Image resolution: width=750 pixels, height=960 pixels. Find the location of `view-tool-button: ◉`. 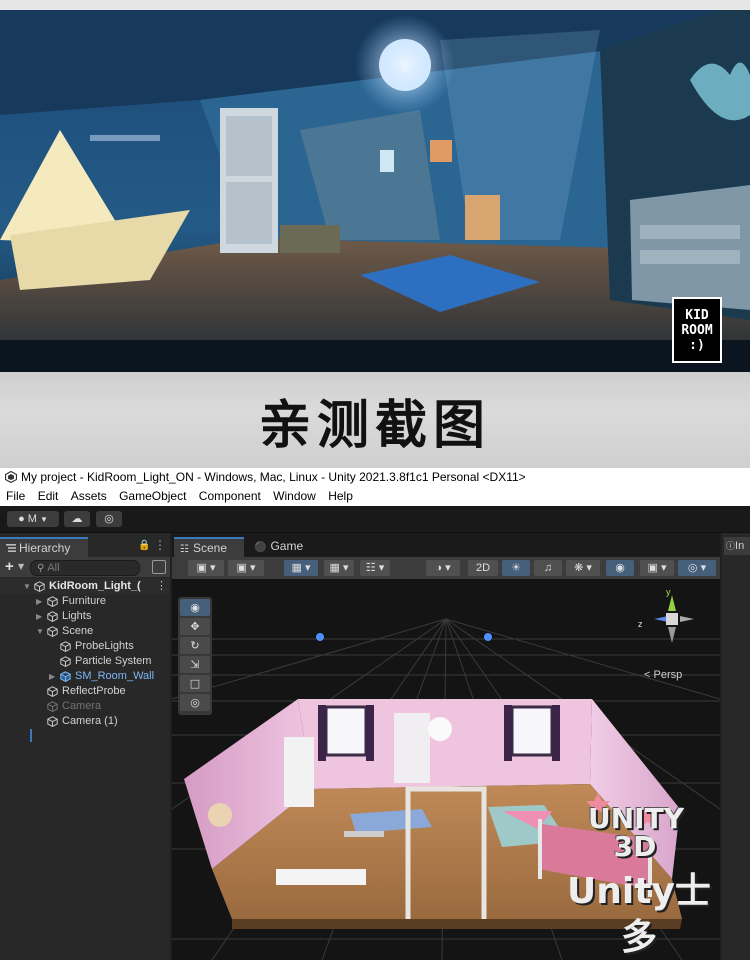

view-tool-button: ◉ is located at coordinates (195, 607).